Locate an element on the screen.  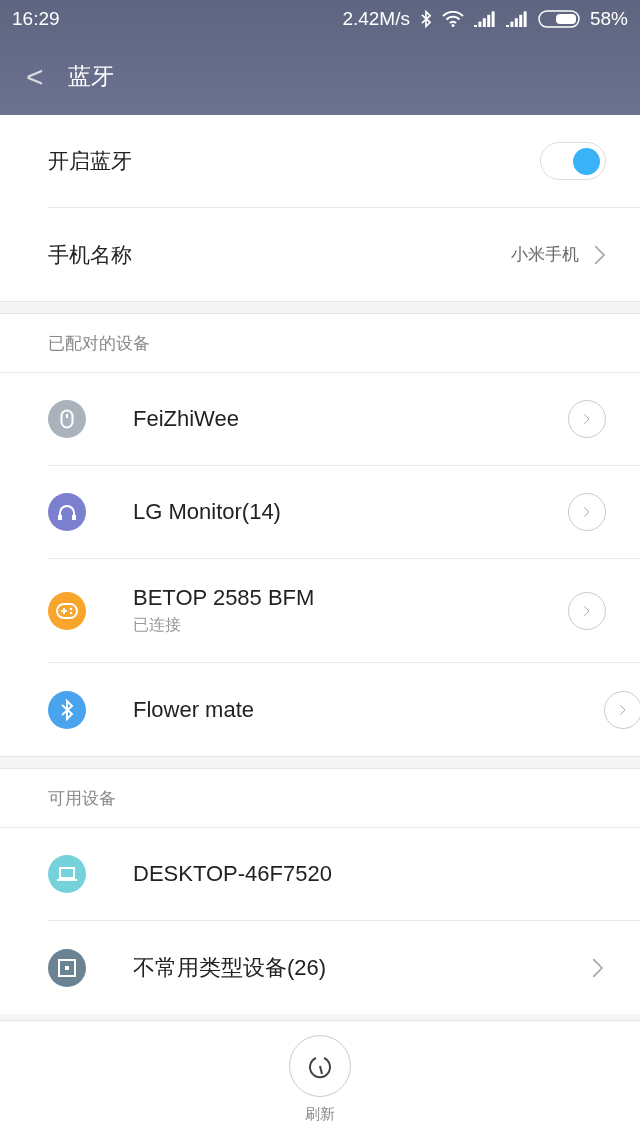
refresh-label: 刷新 is located at coordinates (320, 1114).